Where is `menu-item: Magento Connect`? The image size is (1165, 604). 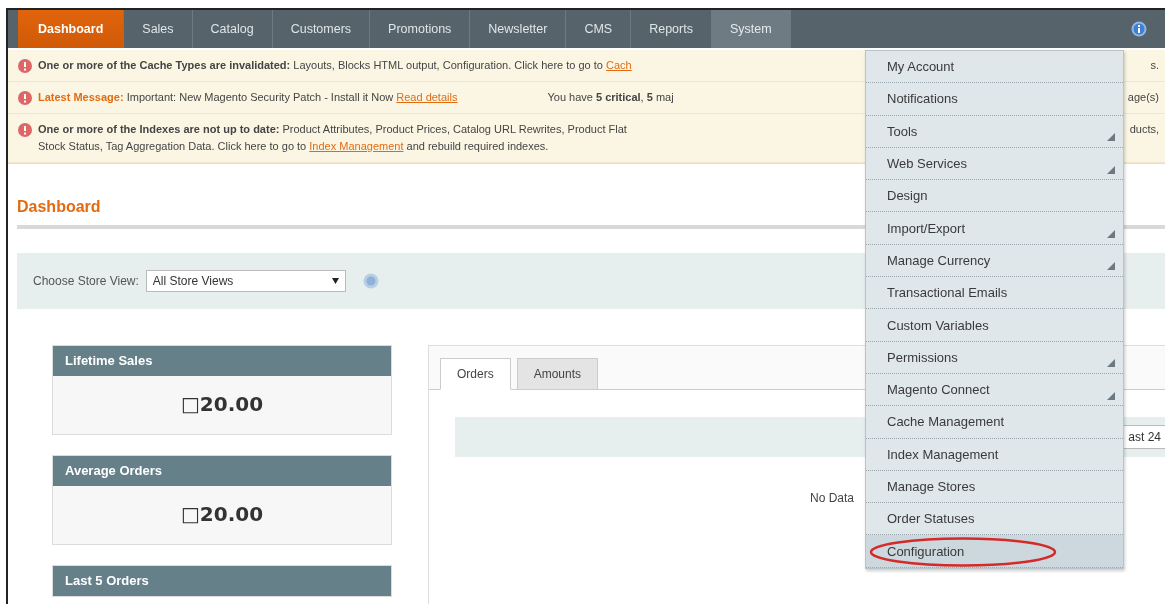 menu-item: Magento Connect is located at coordinates (994, 390).